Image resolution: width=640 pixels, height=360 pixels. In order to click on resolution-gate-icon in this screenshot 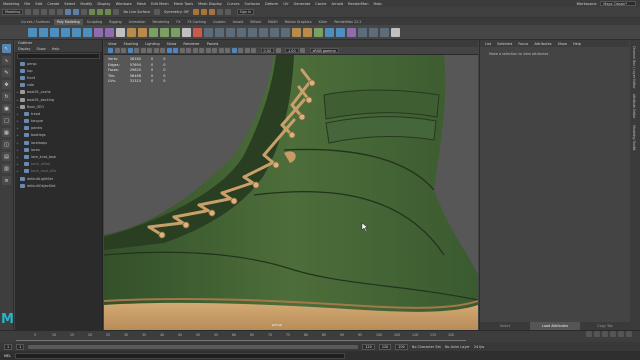, I will do `click(143, 50)`.